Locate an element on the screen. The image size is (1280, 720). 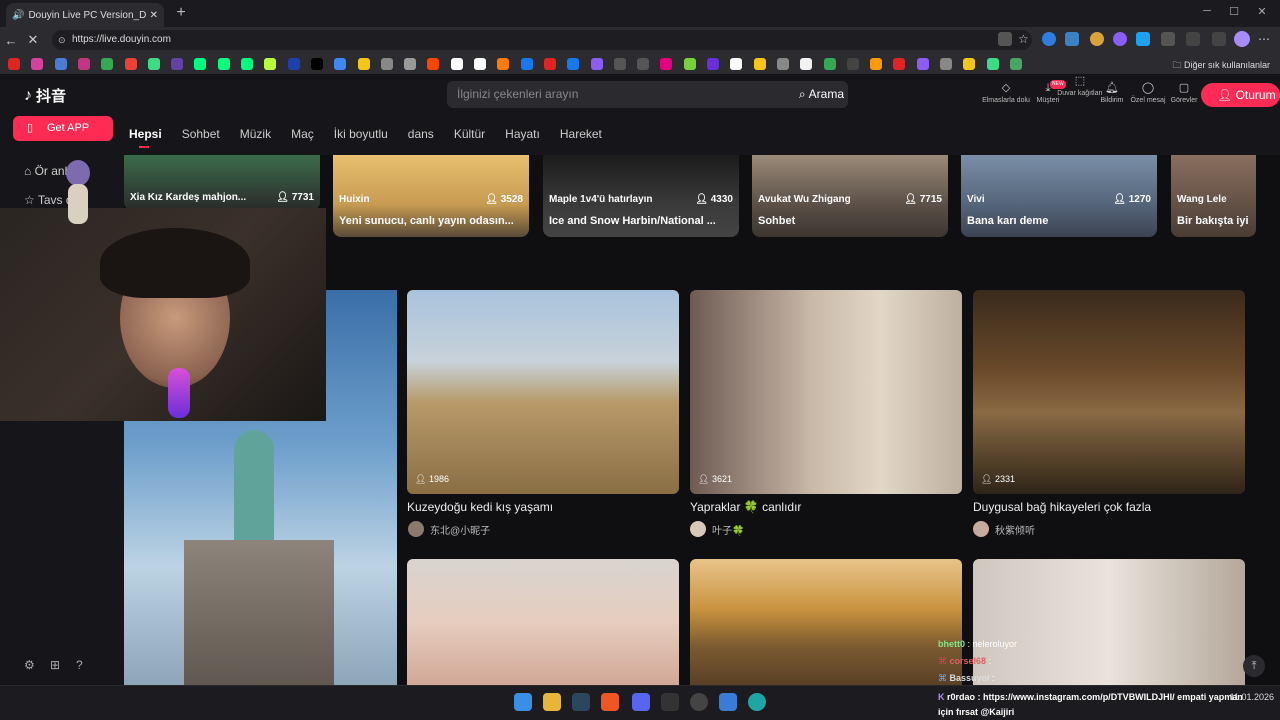
tab-kultur: Kültür is located at coordinates (469, 134).